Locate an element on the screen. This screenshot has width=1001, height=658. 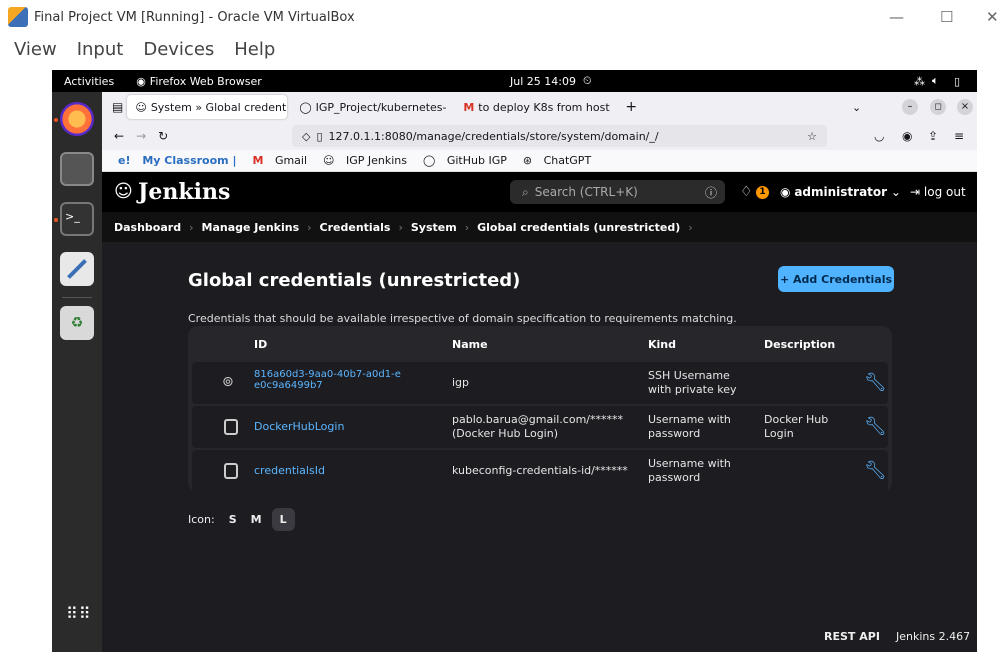
jenkins-version: Jenkins 2.467 is located at coordinates (933, 636).